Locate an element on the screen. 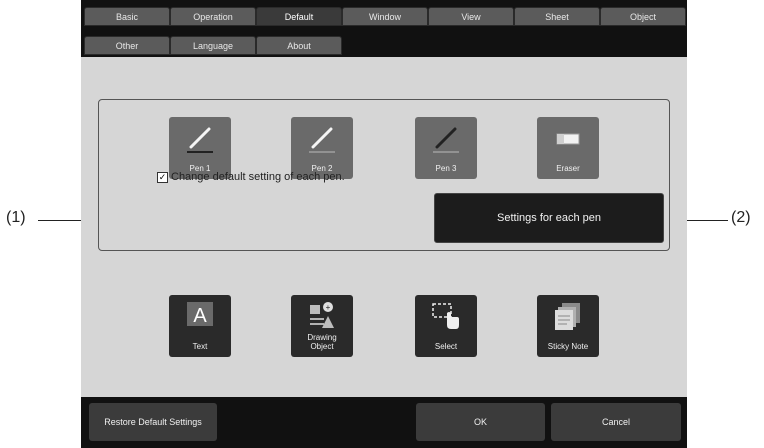 The image size is (764, 448). text-tool-label: Text is located at coordinates (200, 346).